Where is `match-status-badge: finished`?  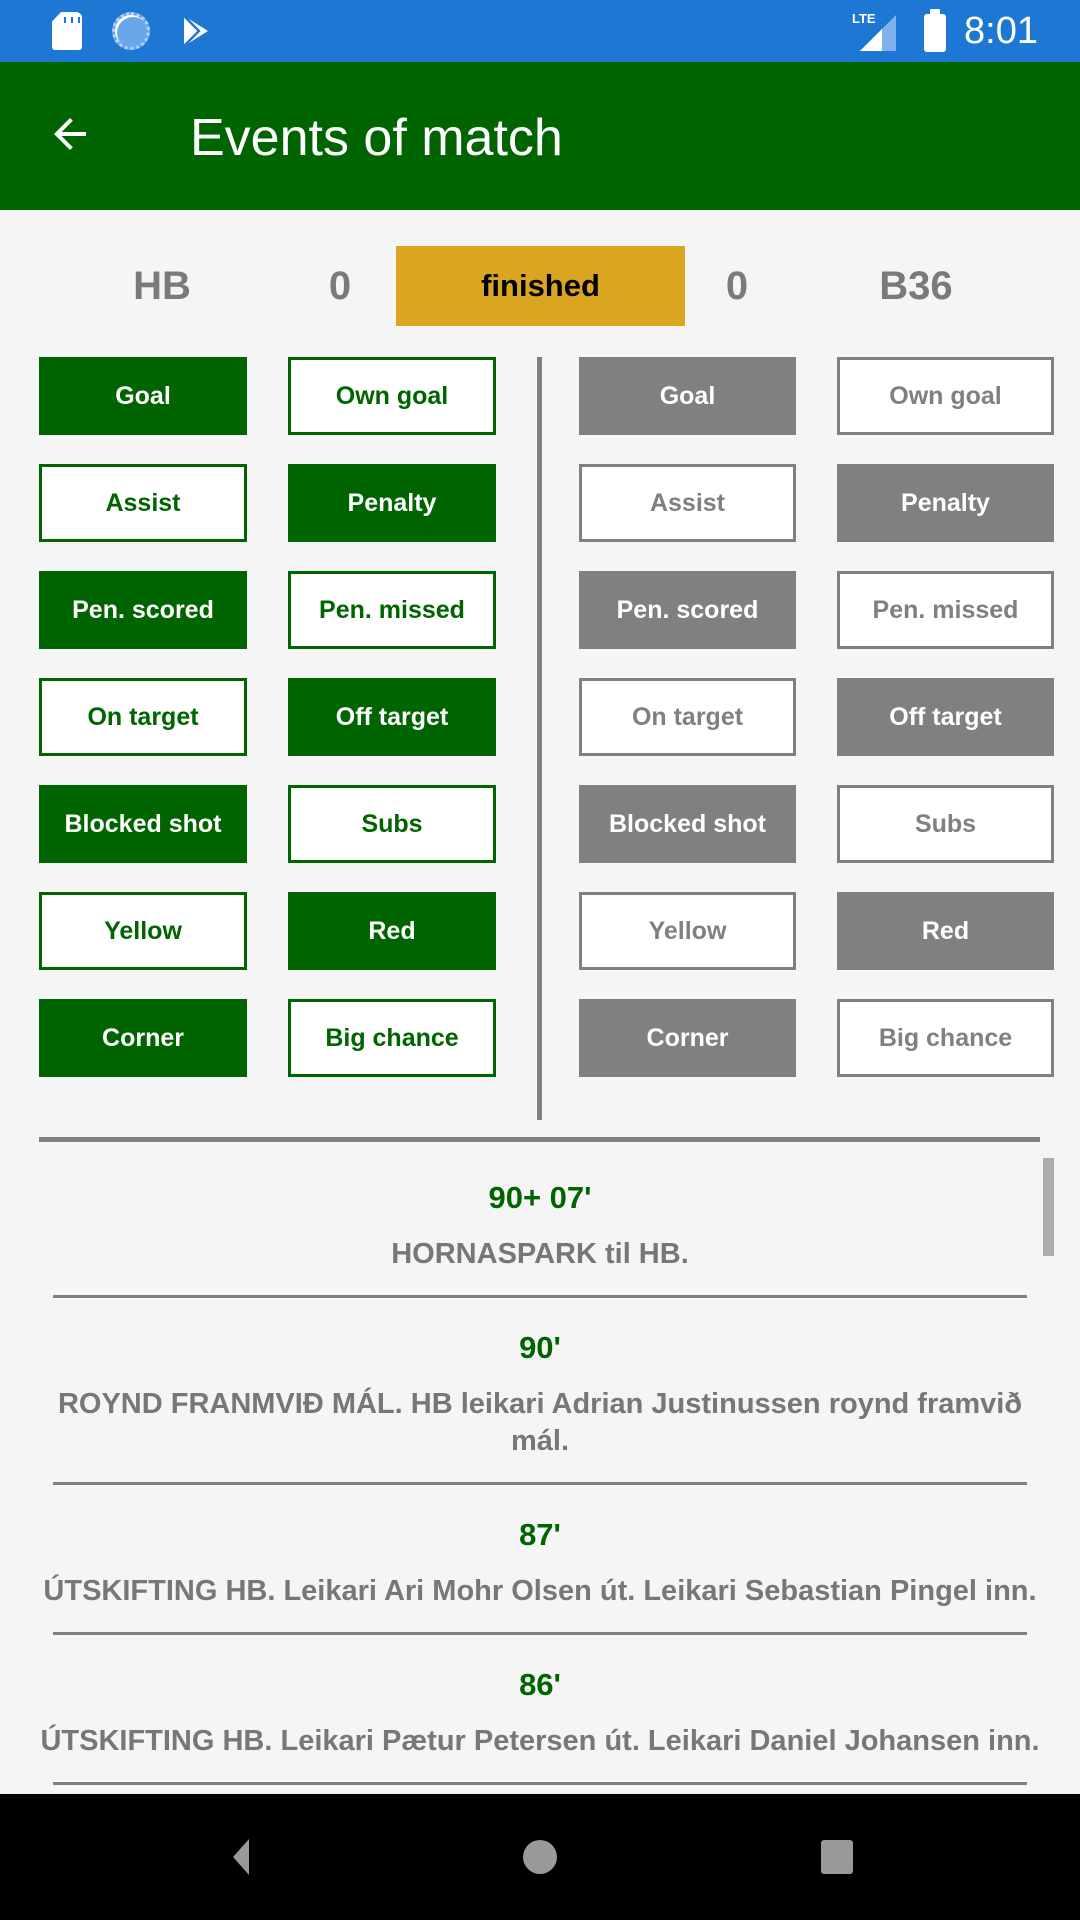 match-status-badge: finished is located at coordinates (540, 286).